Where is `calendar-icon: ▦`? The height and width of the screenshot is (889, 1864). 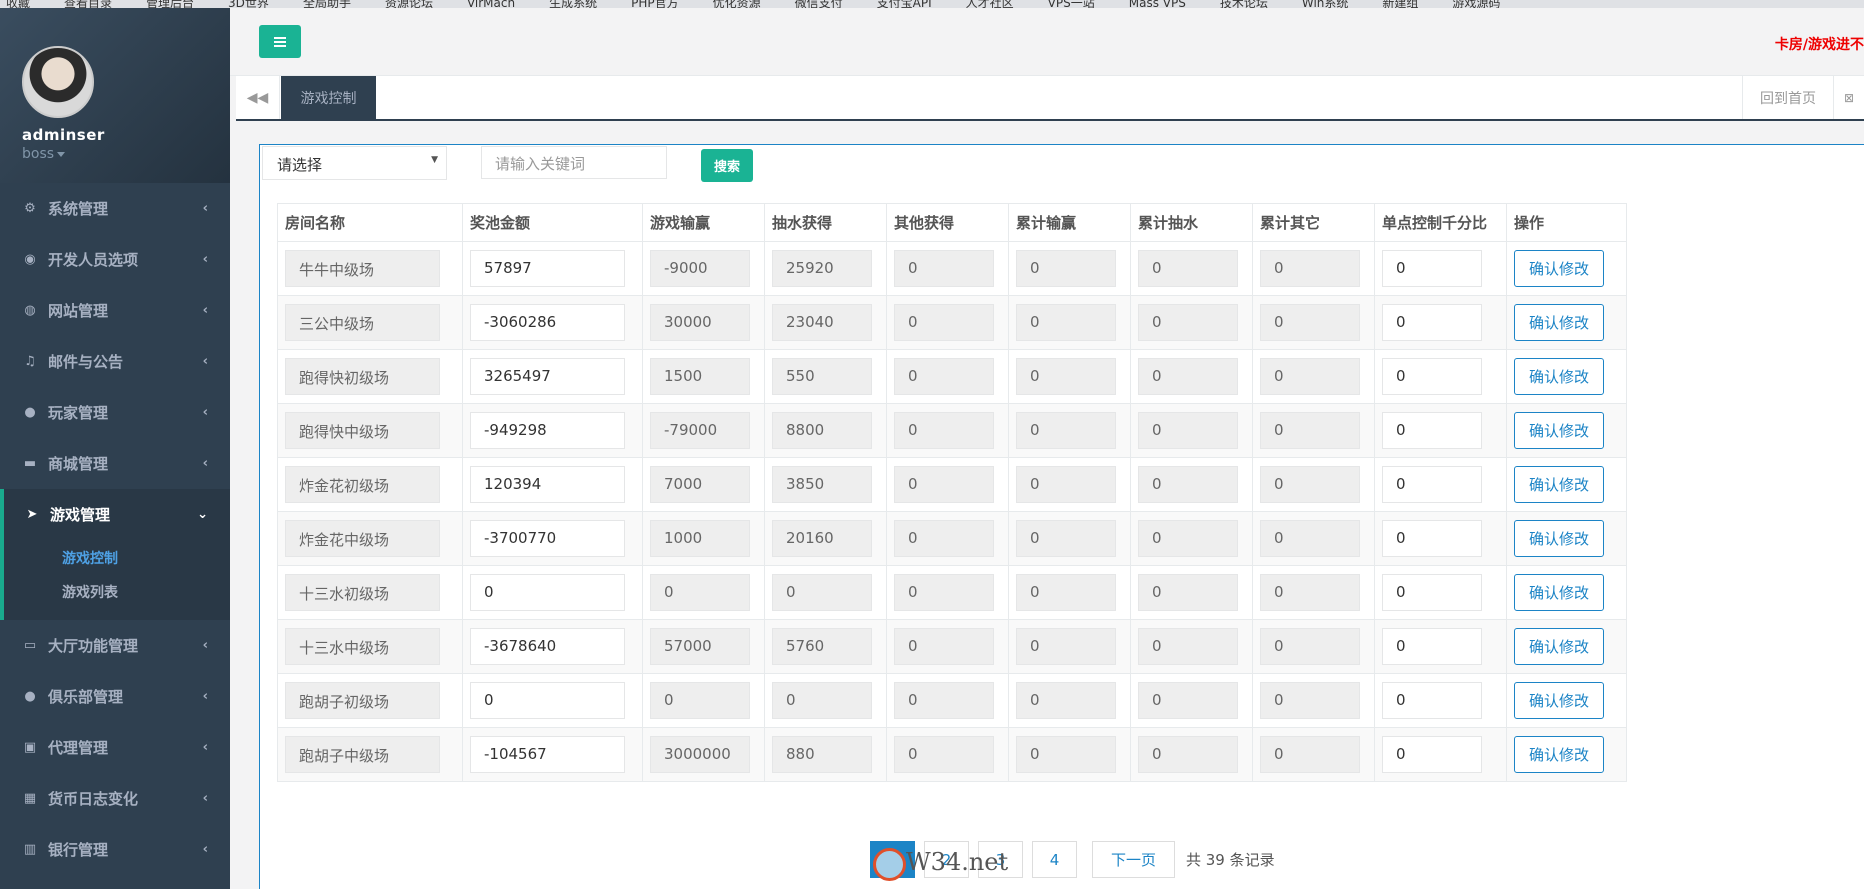
calendar-icon: ▦ is located at coordinates (30, 798).